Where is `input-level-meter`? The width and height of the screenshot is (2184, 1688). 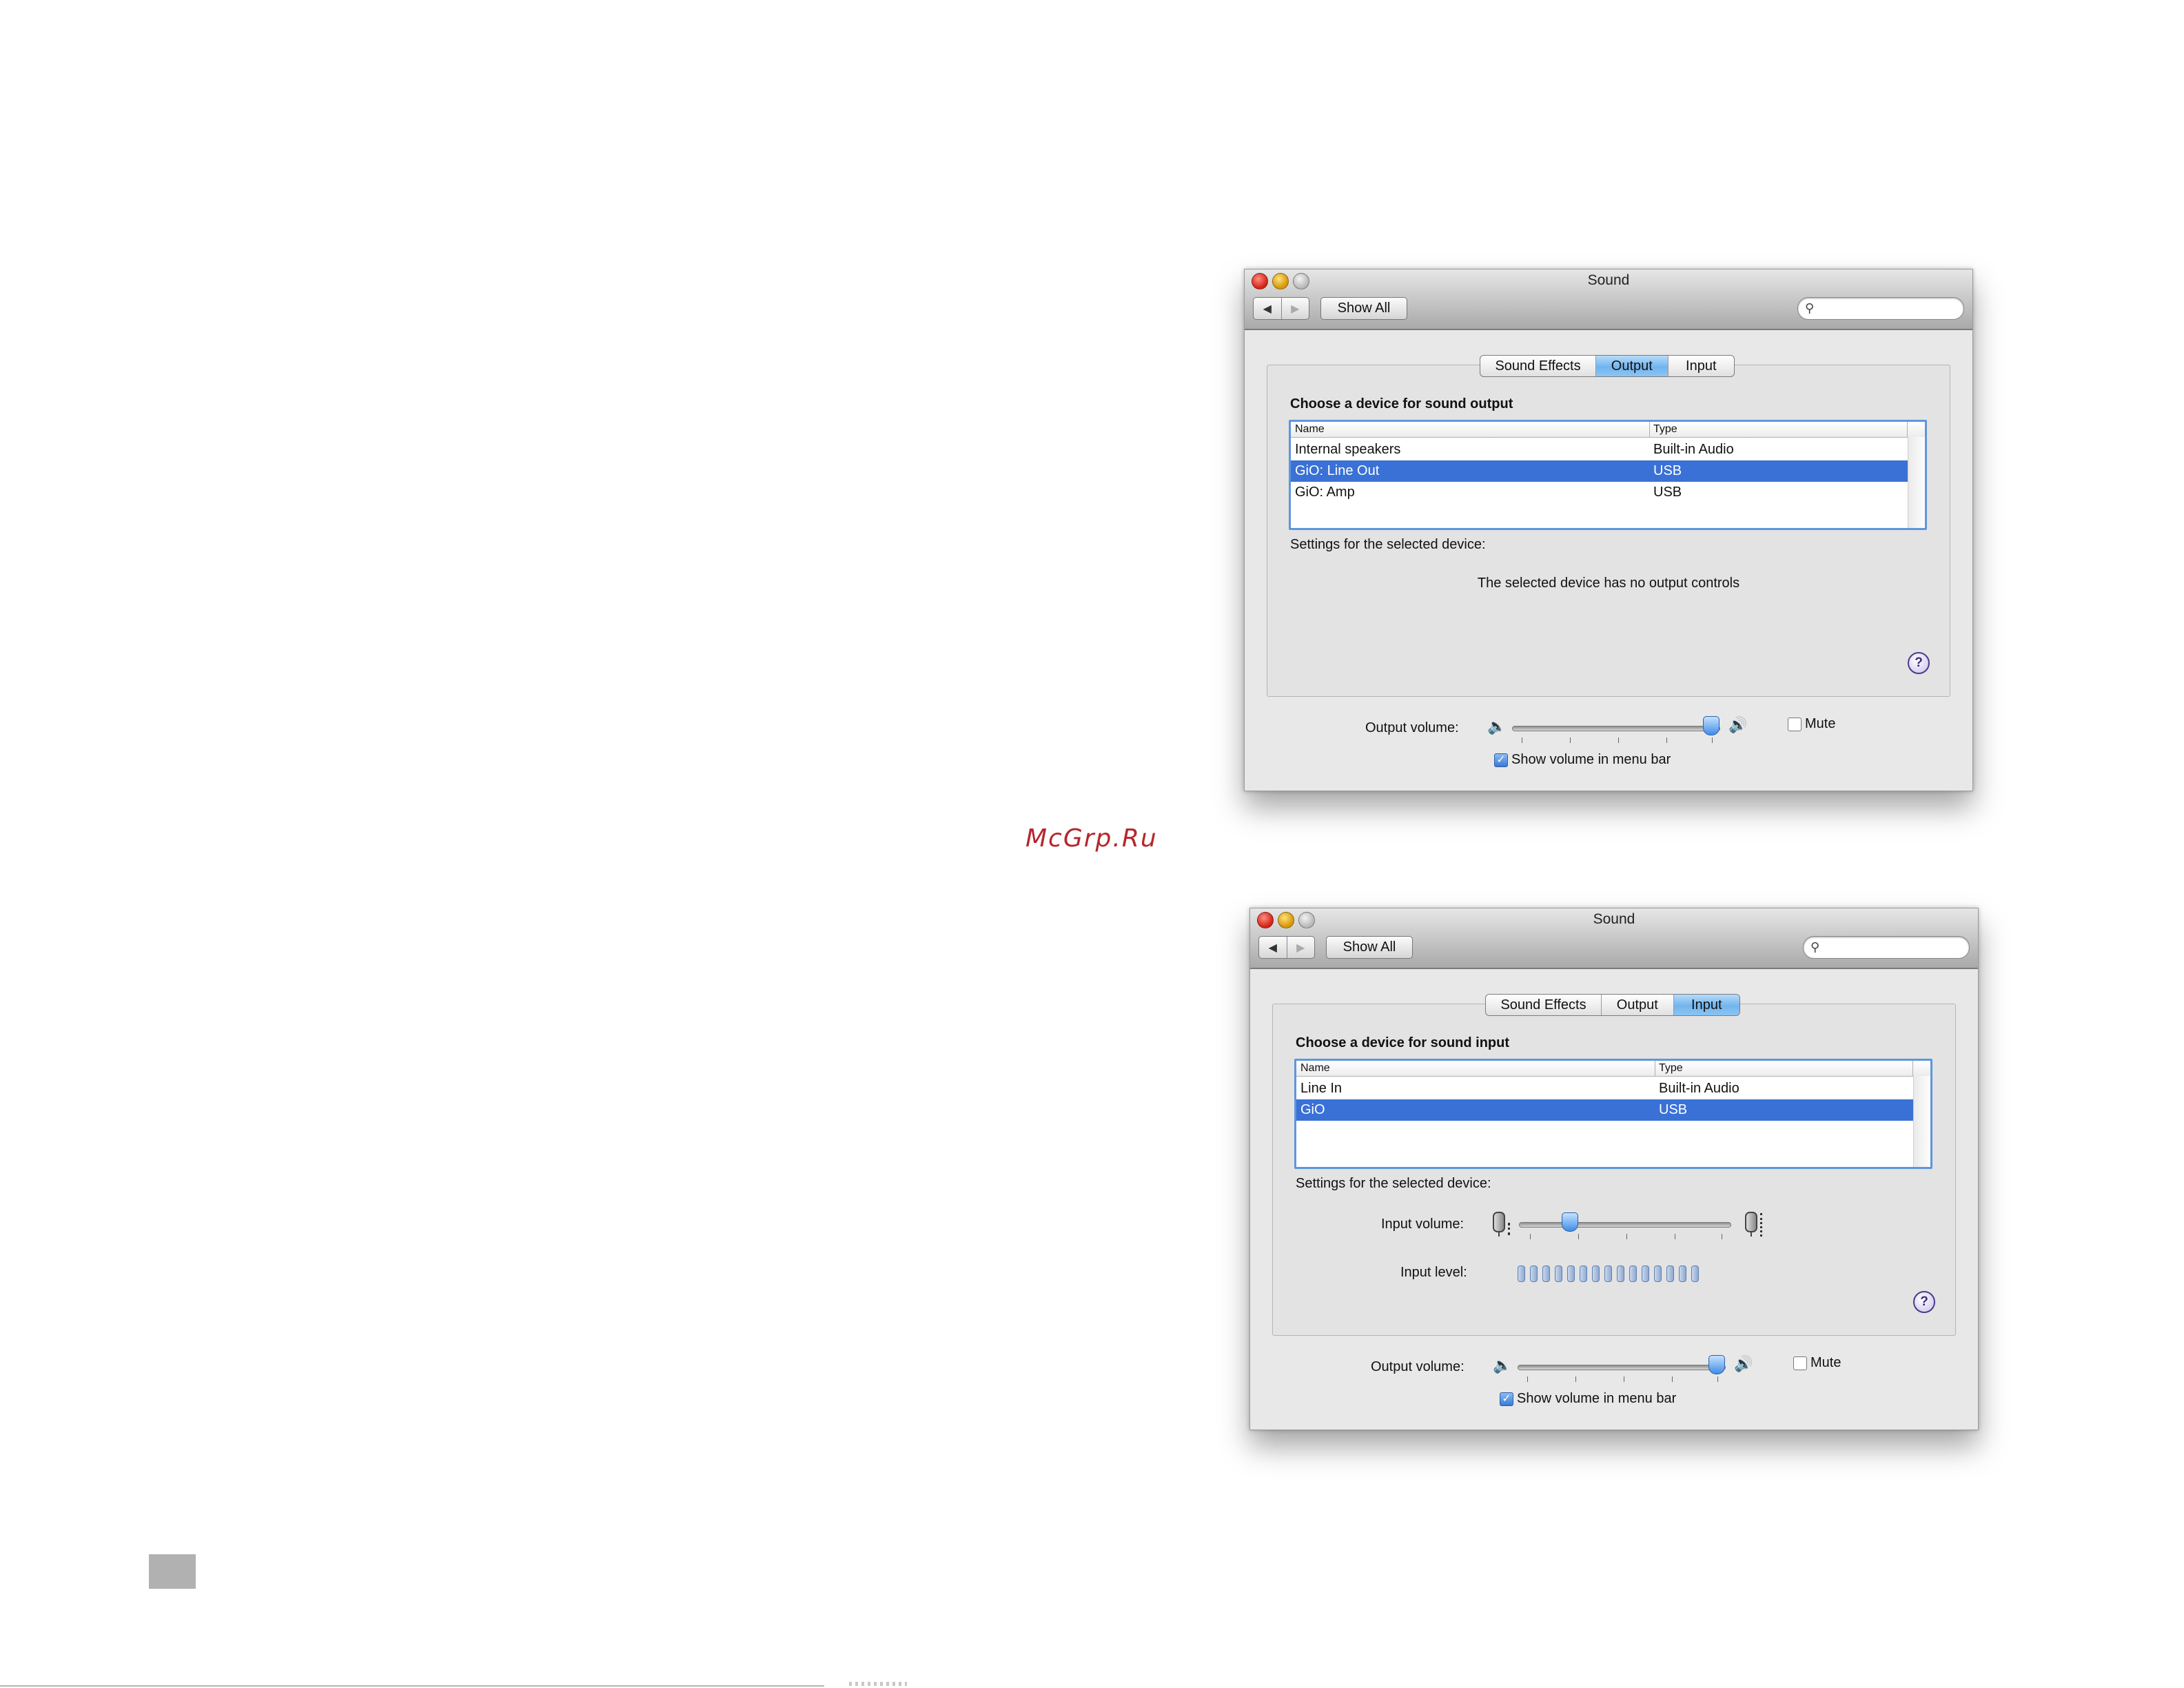 input-level-meter is located at coordinates (1608, 1273).